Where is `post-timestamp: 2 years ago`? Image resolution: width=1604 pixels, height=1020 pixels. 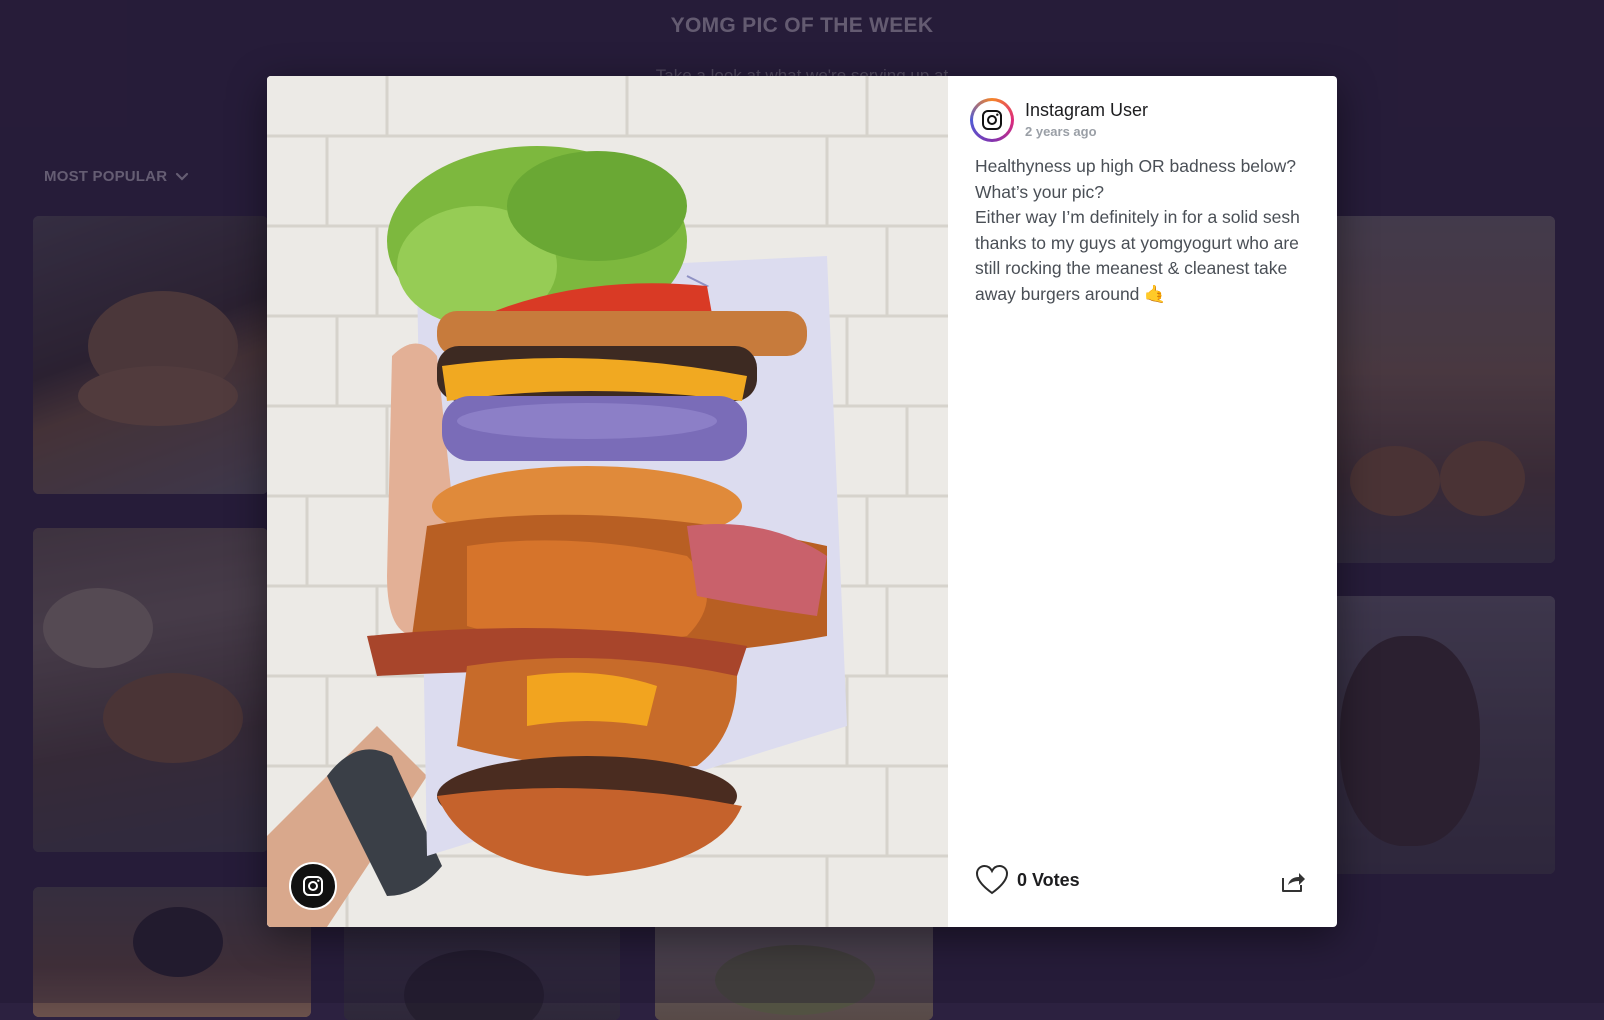
post-timestamp: 2 years ago is located at coordinates (1061, 131).